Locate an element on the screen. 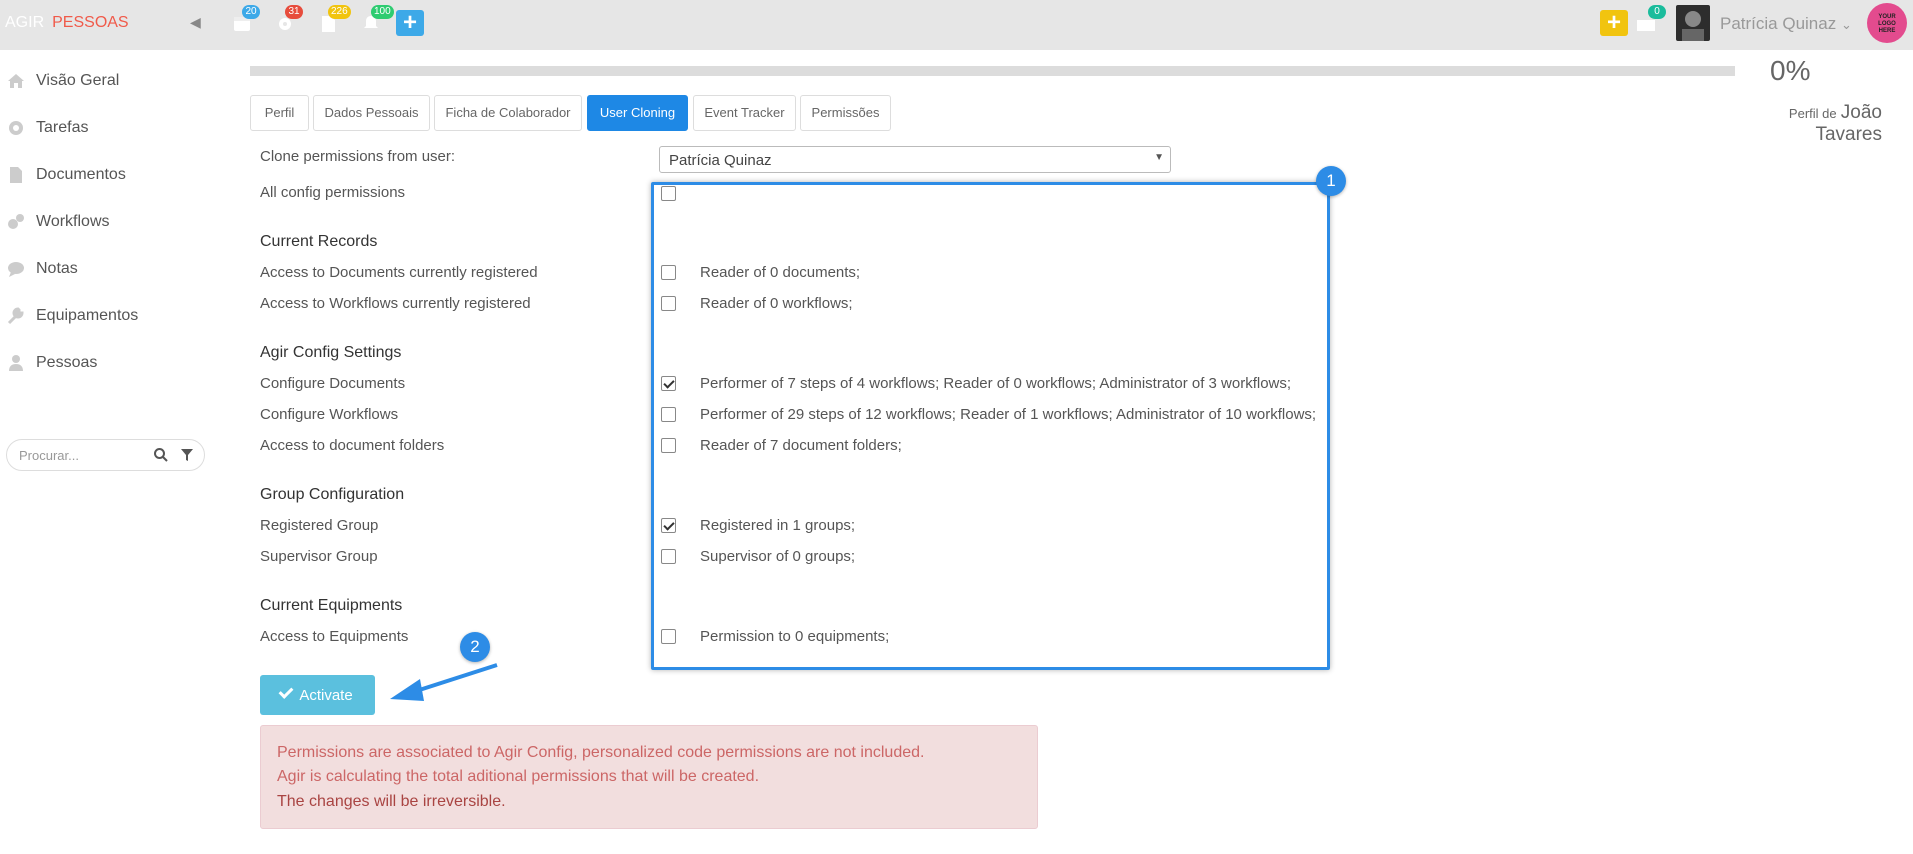 Image resolution: width=1913 pixels, height=854 pixels. progress-percent: 0% is located at coordinates (1790, 70).